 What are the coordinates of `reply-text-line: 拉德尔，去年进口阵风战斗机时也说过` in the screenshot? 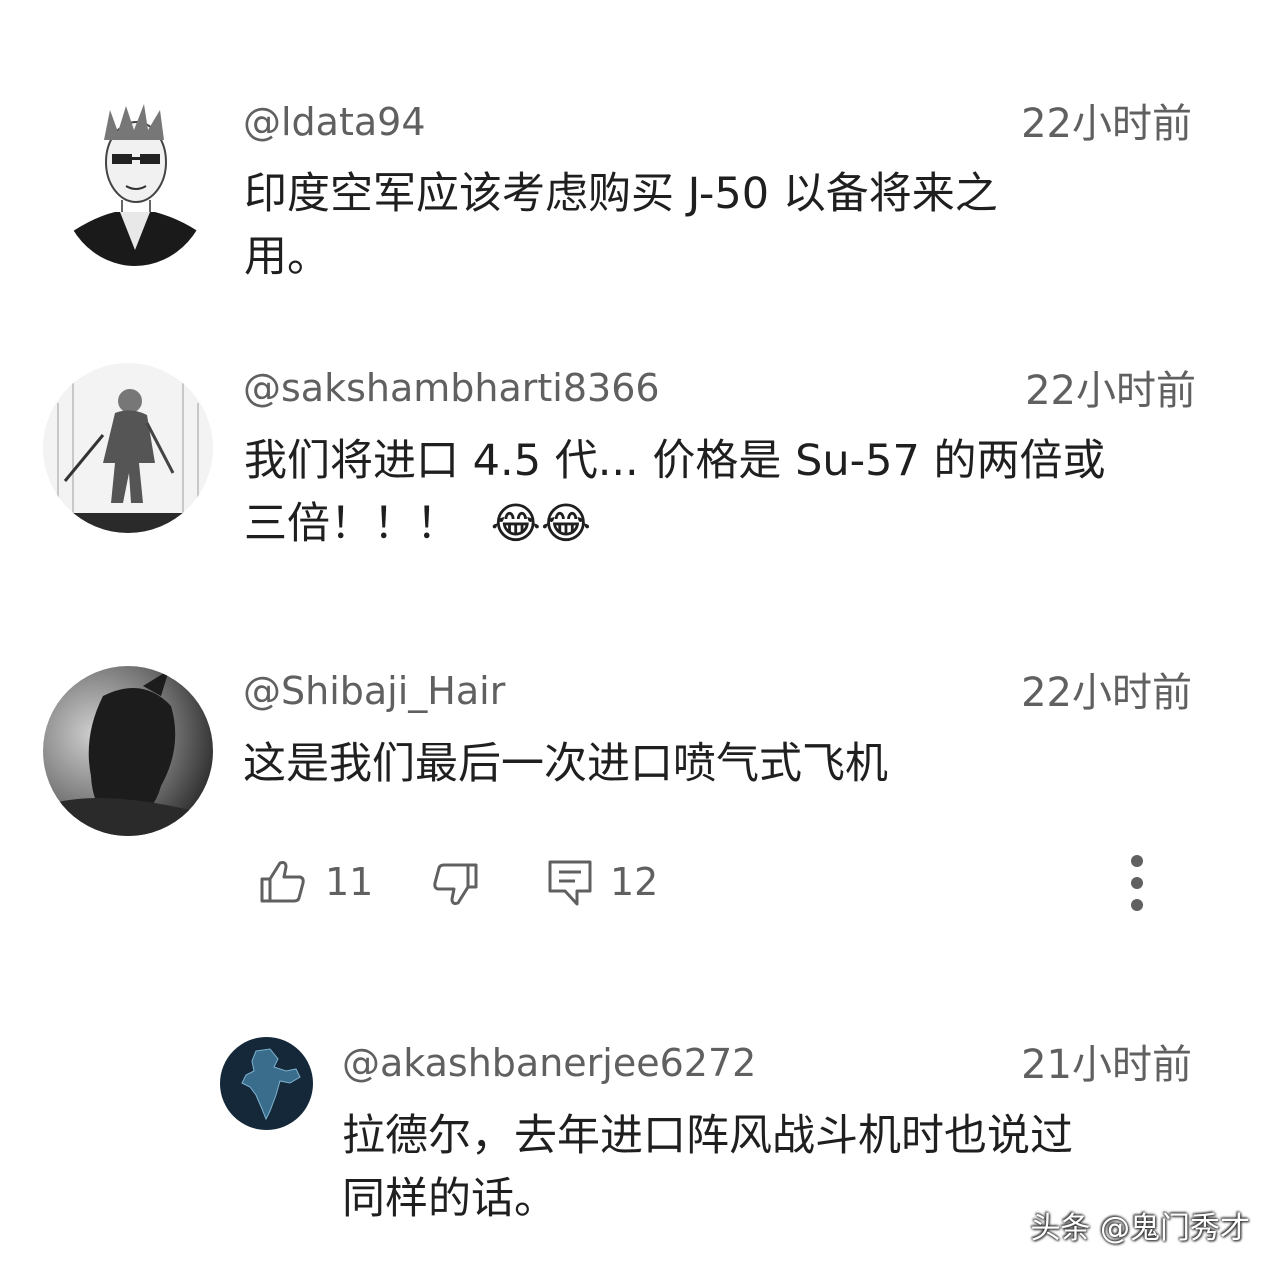 It's located at (707, 1136).